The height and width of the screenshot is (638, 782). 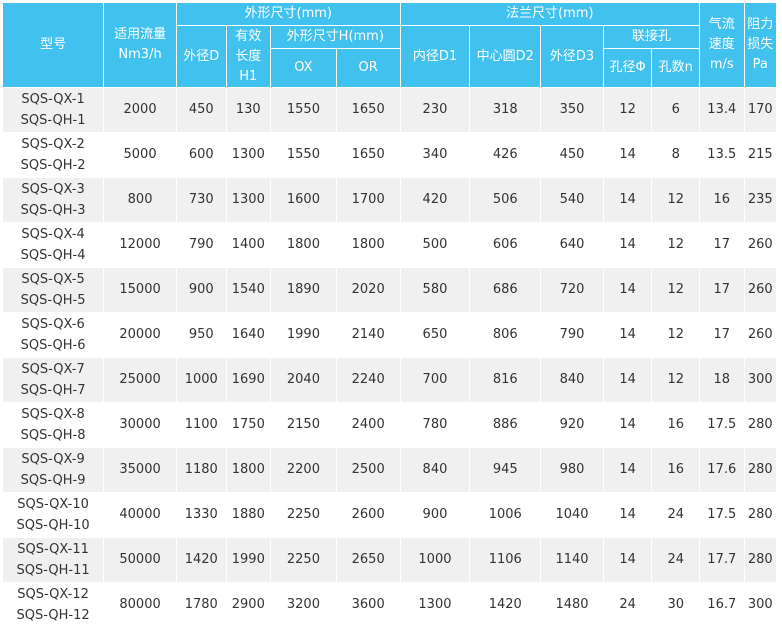 What do you see at coordinates (140, 200) in the screenshot?
I see `cell-flow: 800` at bounding box center [140, 200].